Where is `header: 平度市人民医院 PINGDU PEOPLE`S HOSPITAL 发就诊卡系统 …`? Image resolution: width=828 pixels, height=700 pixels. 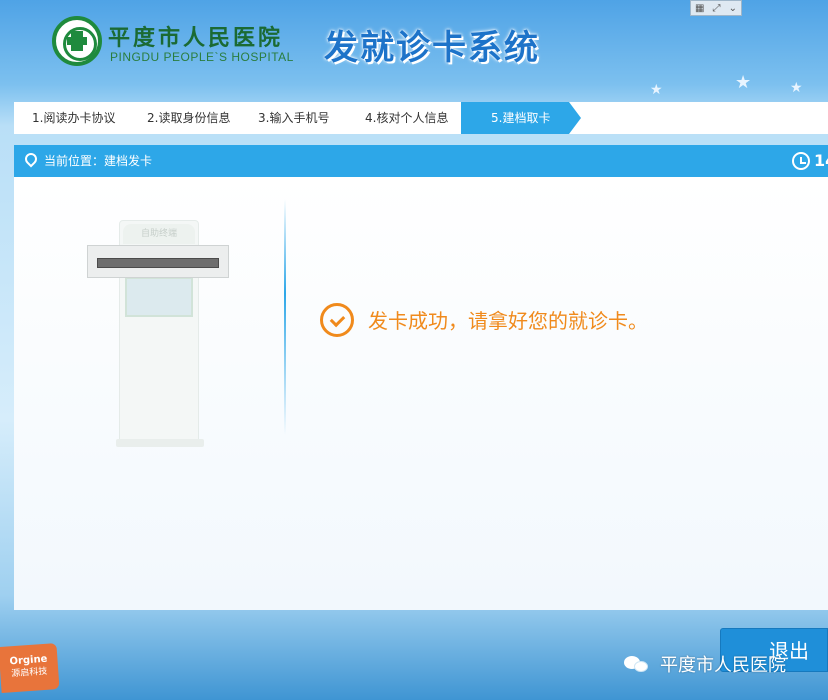 header: 平度市人民医院 PINGDU PEOPLE`S HOSPITAL 发就诊卡系统 … is located at coordinates (414, 50).